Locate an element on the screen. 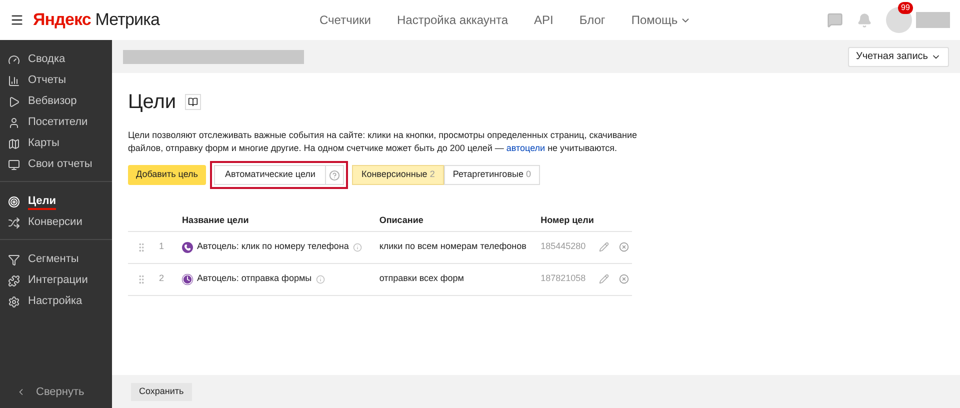 The image size is (960, 408). autogoals-link: автоцели is located at coordinates (526, 148).